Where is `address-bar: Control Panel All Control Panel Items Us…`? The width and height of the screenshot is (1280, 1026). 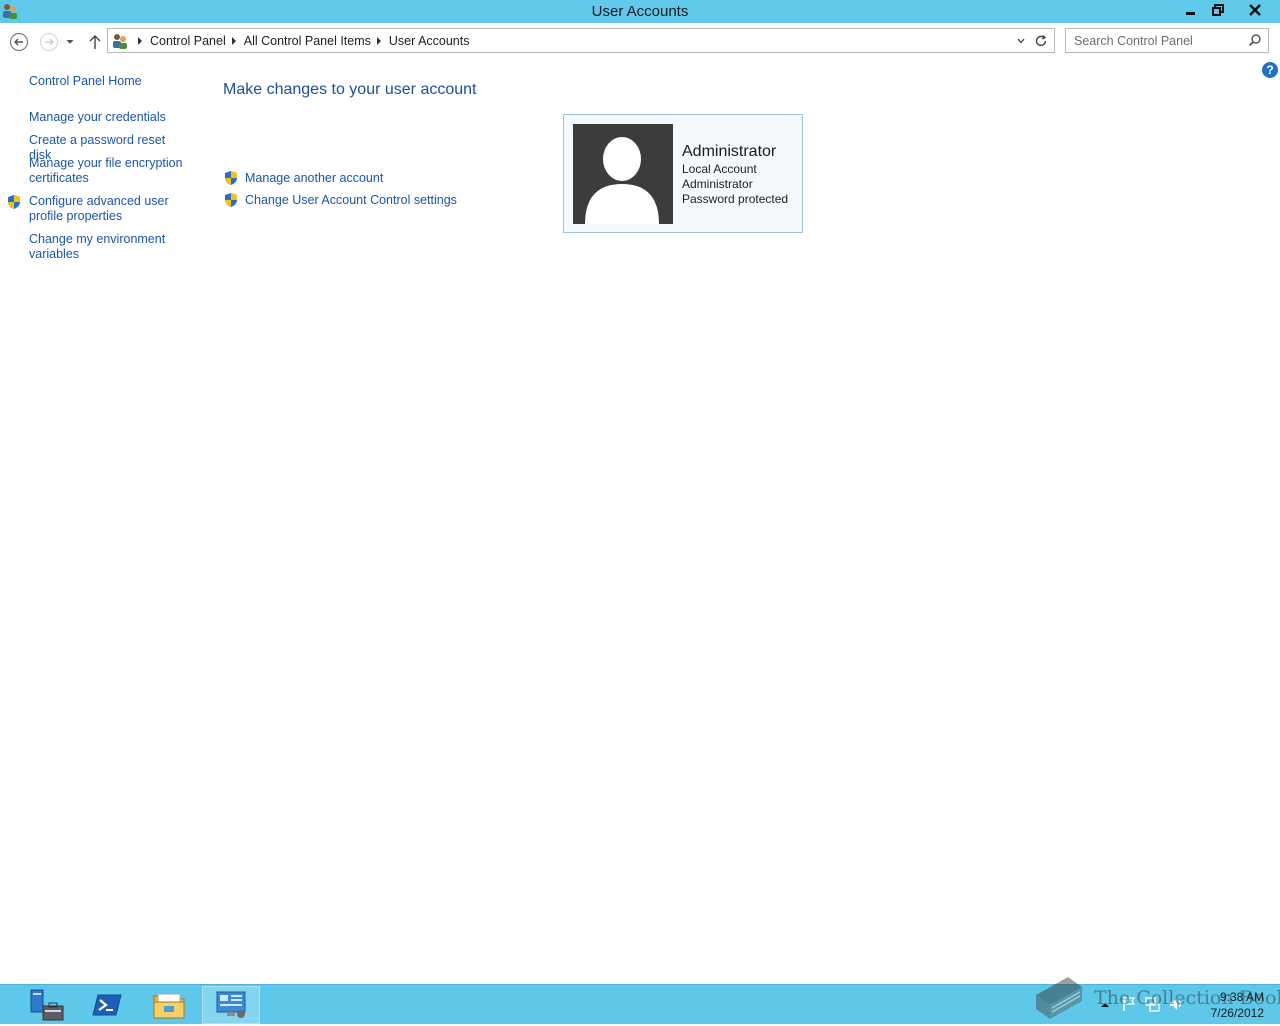 address-bar: Control Panel All Control Panel Items Us… is located at coordinates (581, 40).